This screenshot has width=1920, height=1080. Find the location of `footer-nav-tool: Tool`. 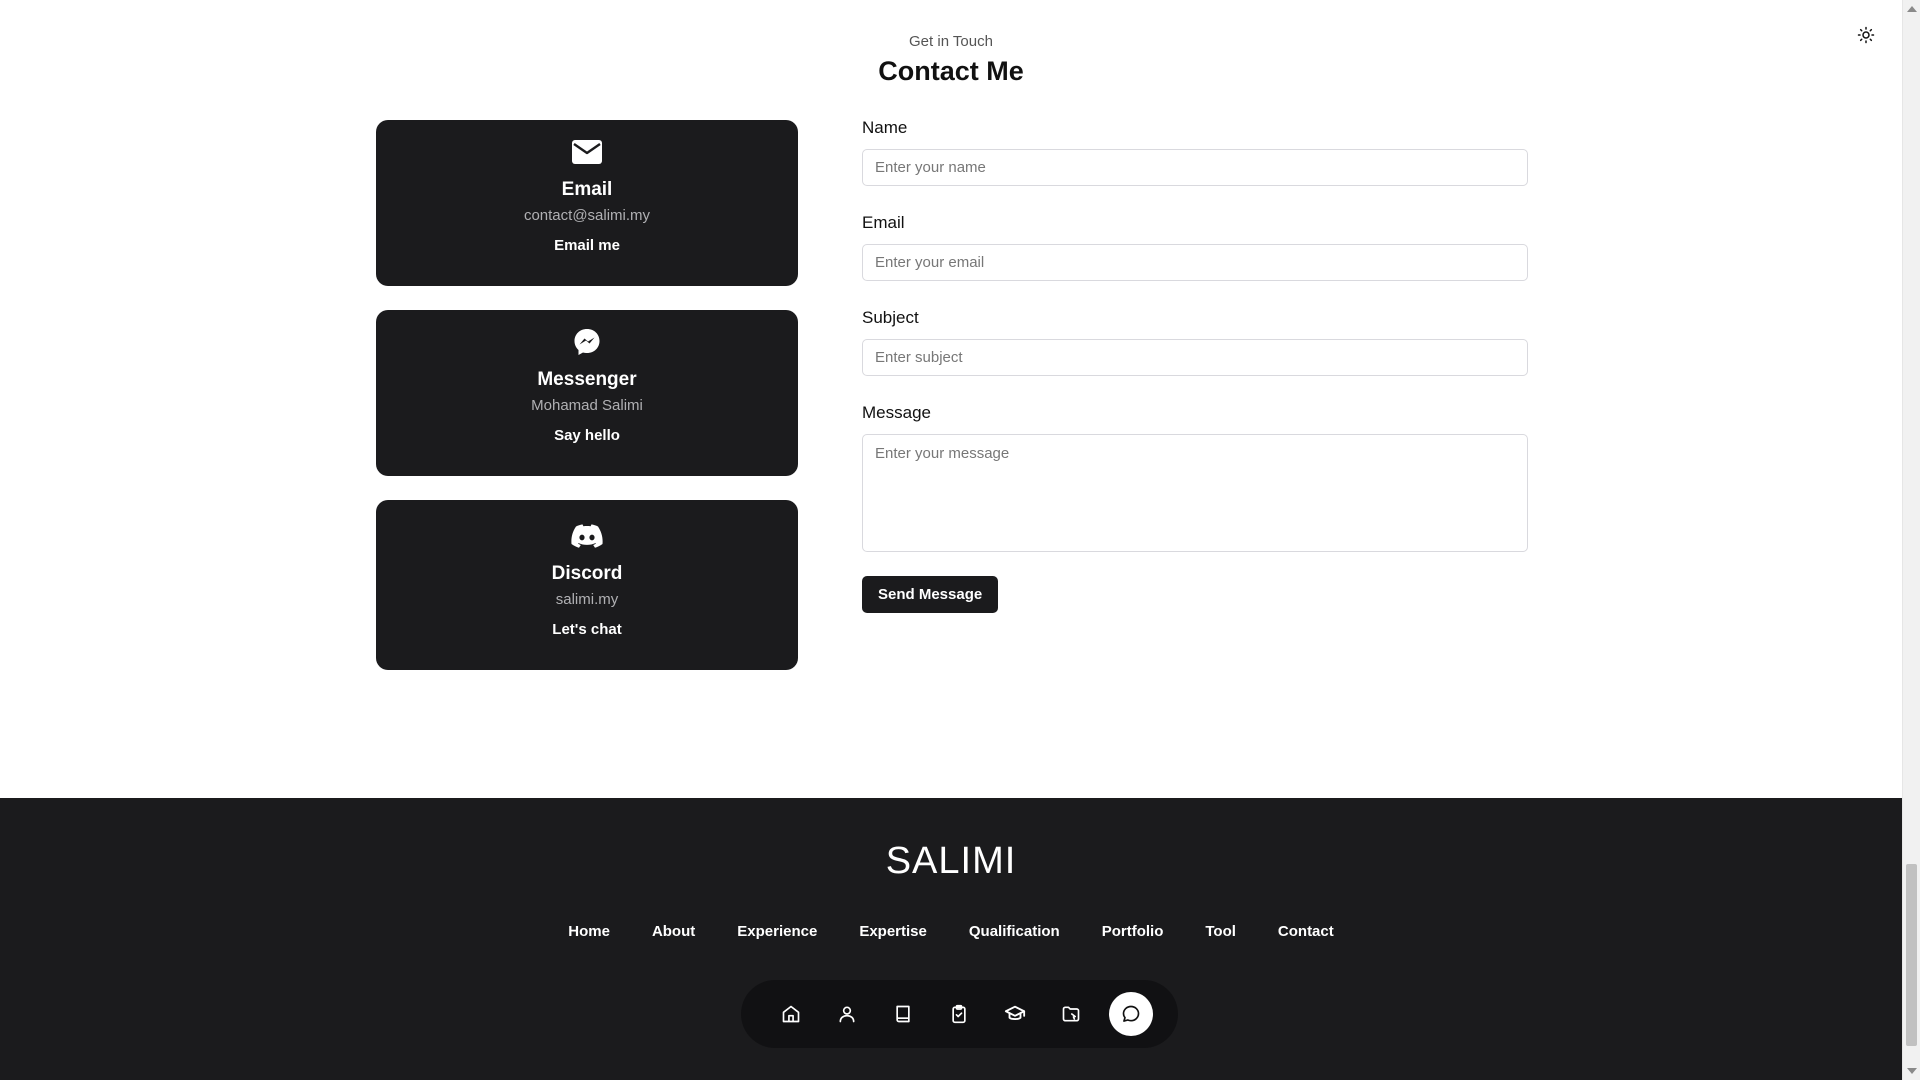

footer-nav-tool: Tool is located at coordinates (1220, 931).